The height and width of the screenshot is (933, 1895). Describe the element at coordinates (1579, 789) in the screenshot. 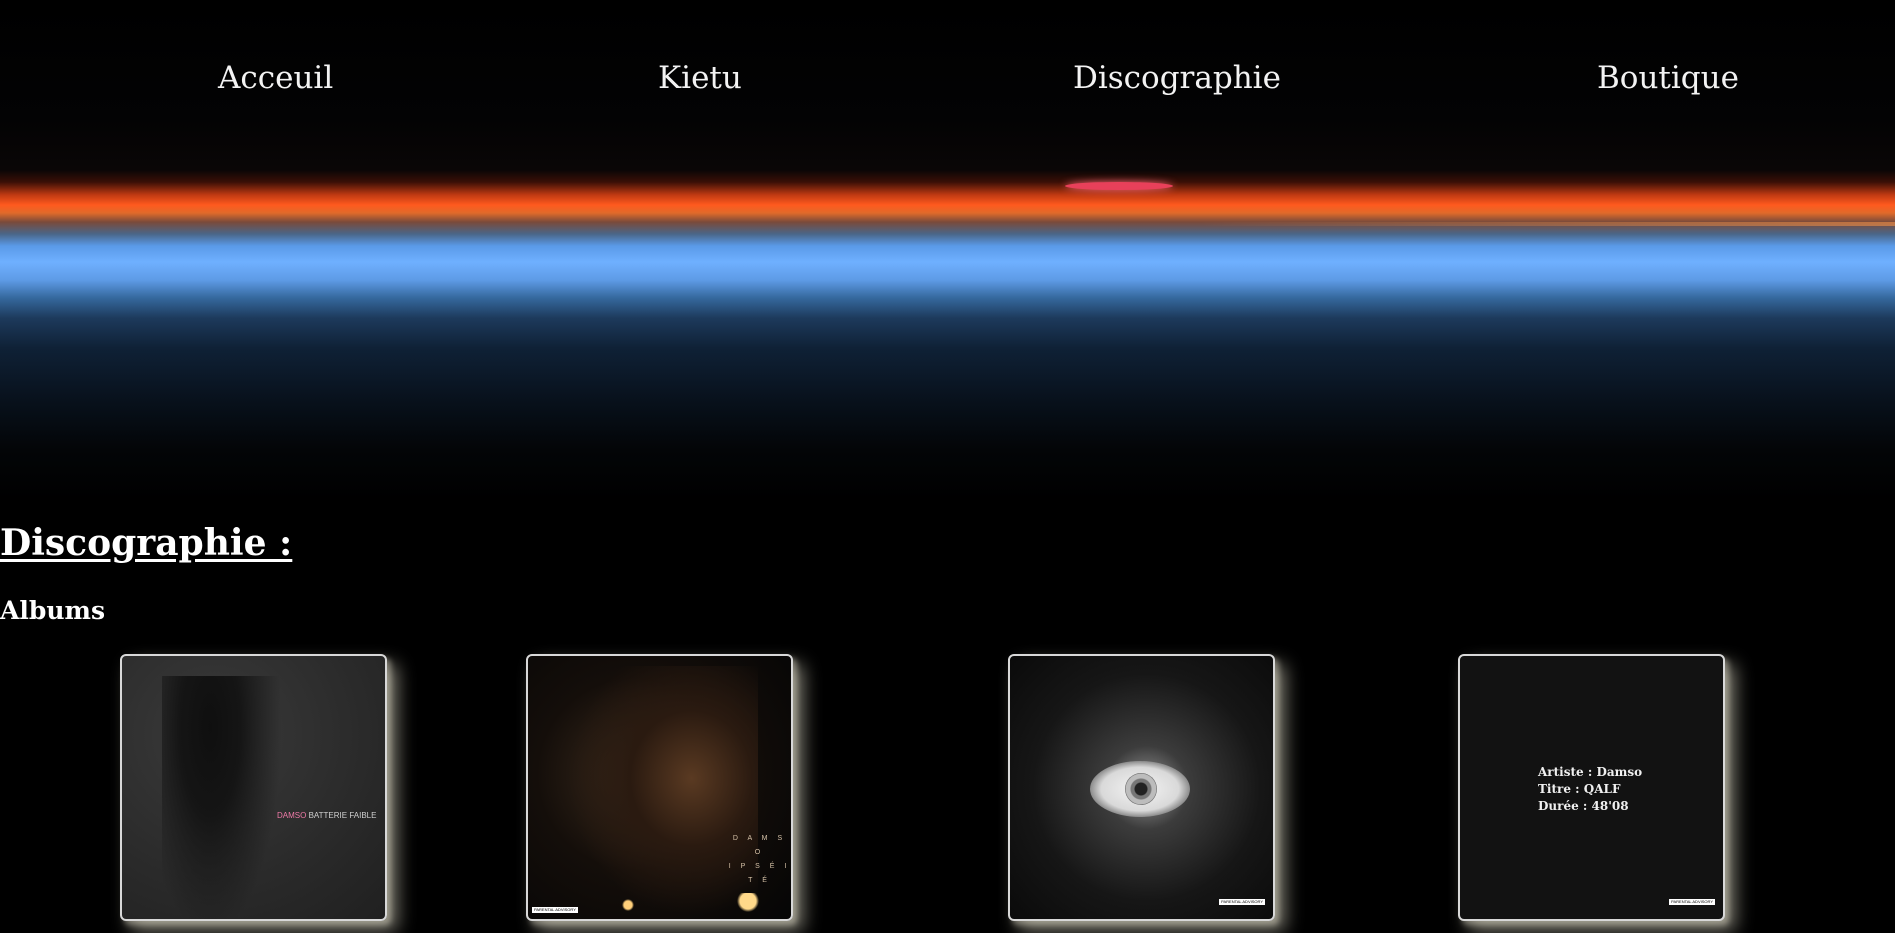

I see `album-info-title: Titre : QALF` at that location.